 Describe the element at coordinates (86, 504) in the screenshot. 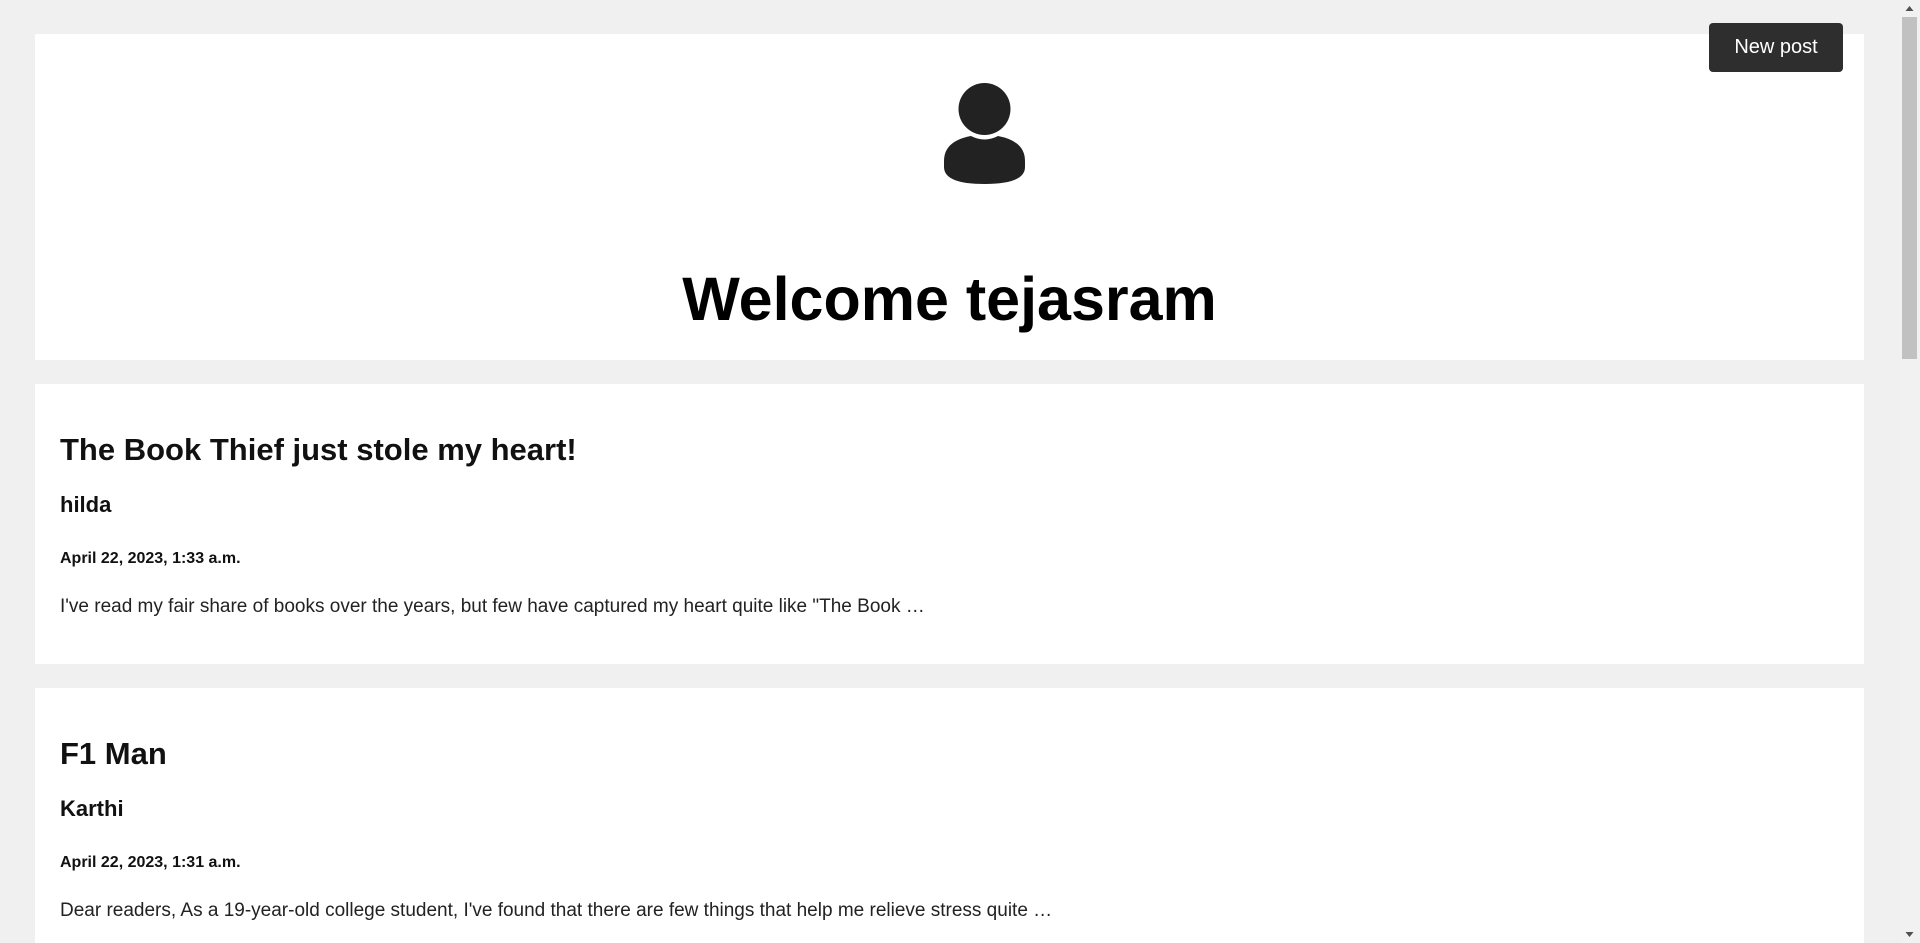

I see `post-author: hilda` at that location.